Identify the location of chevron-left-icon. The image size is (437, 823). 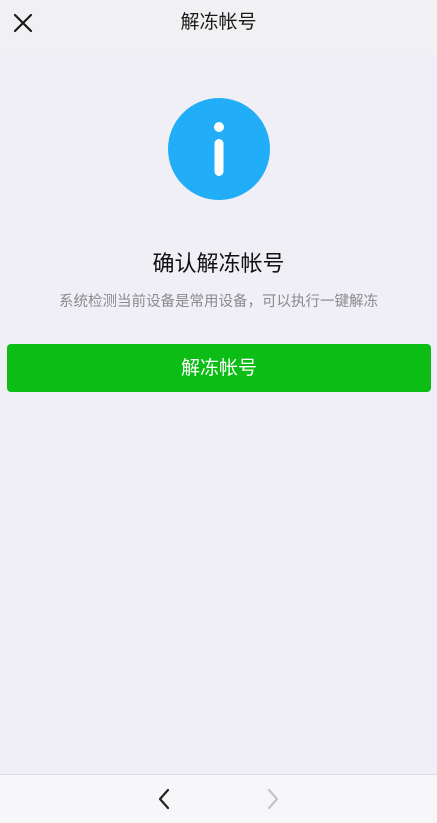
(164, 799).